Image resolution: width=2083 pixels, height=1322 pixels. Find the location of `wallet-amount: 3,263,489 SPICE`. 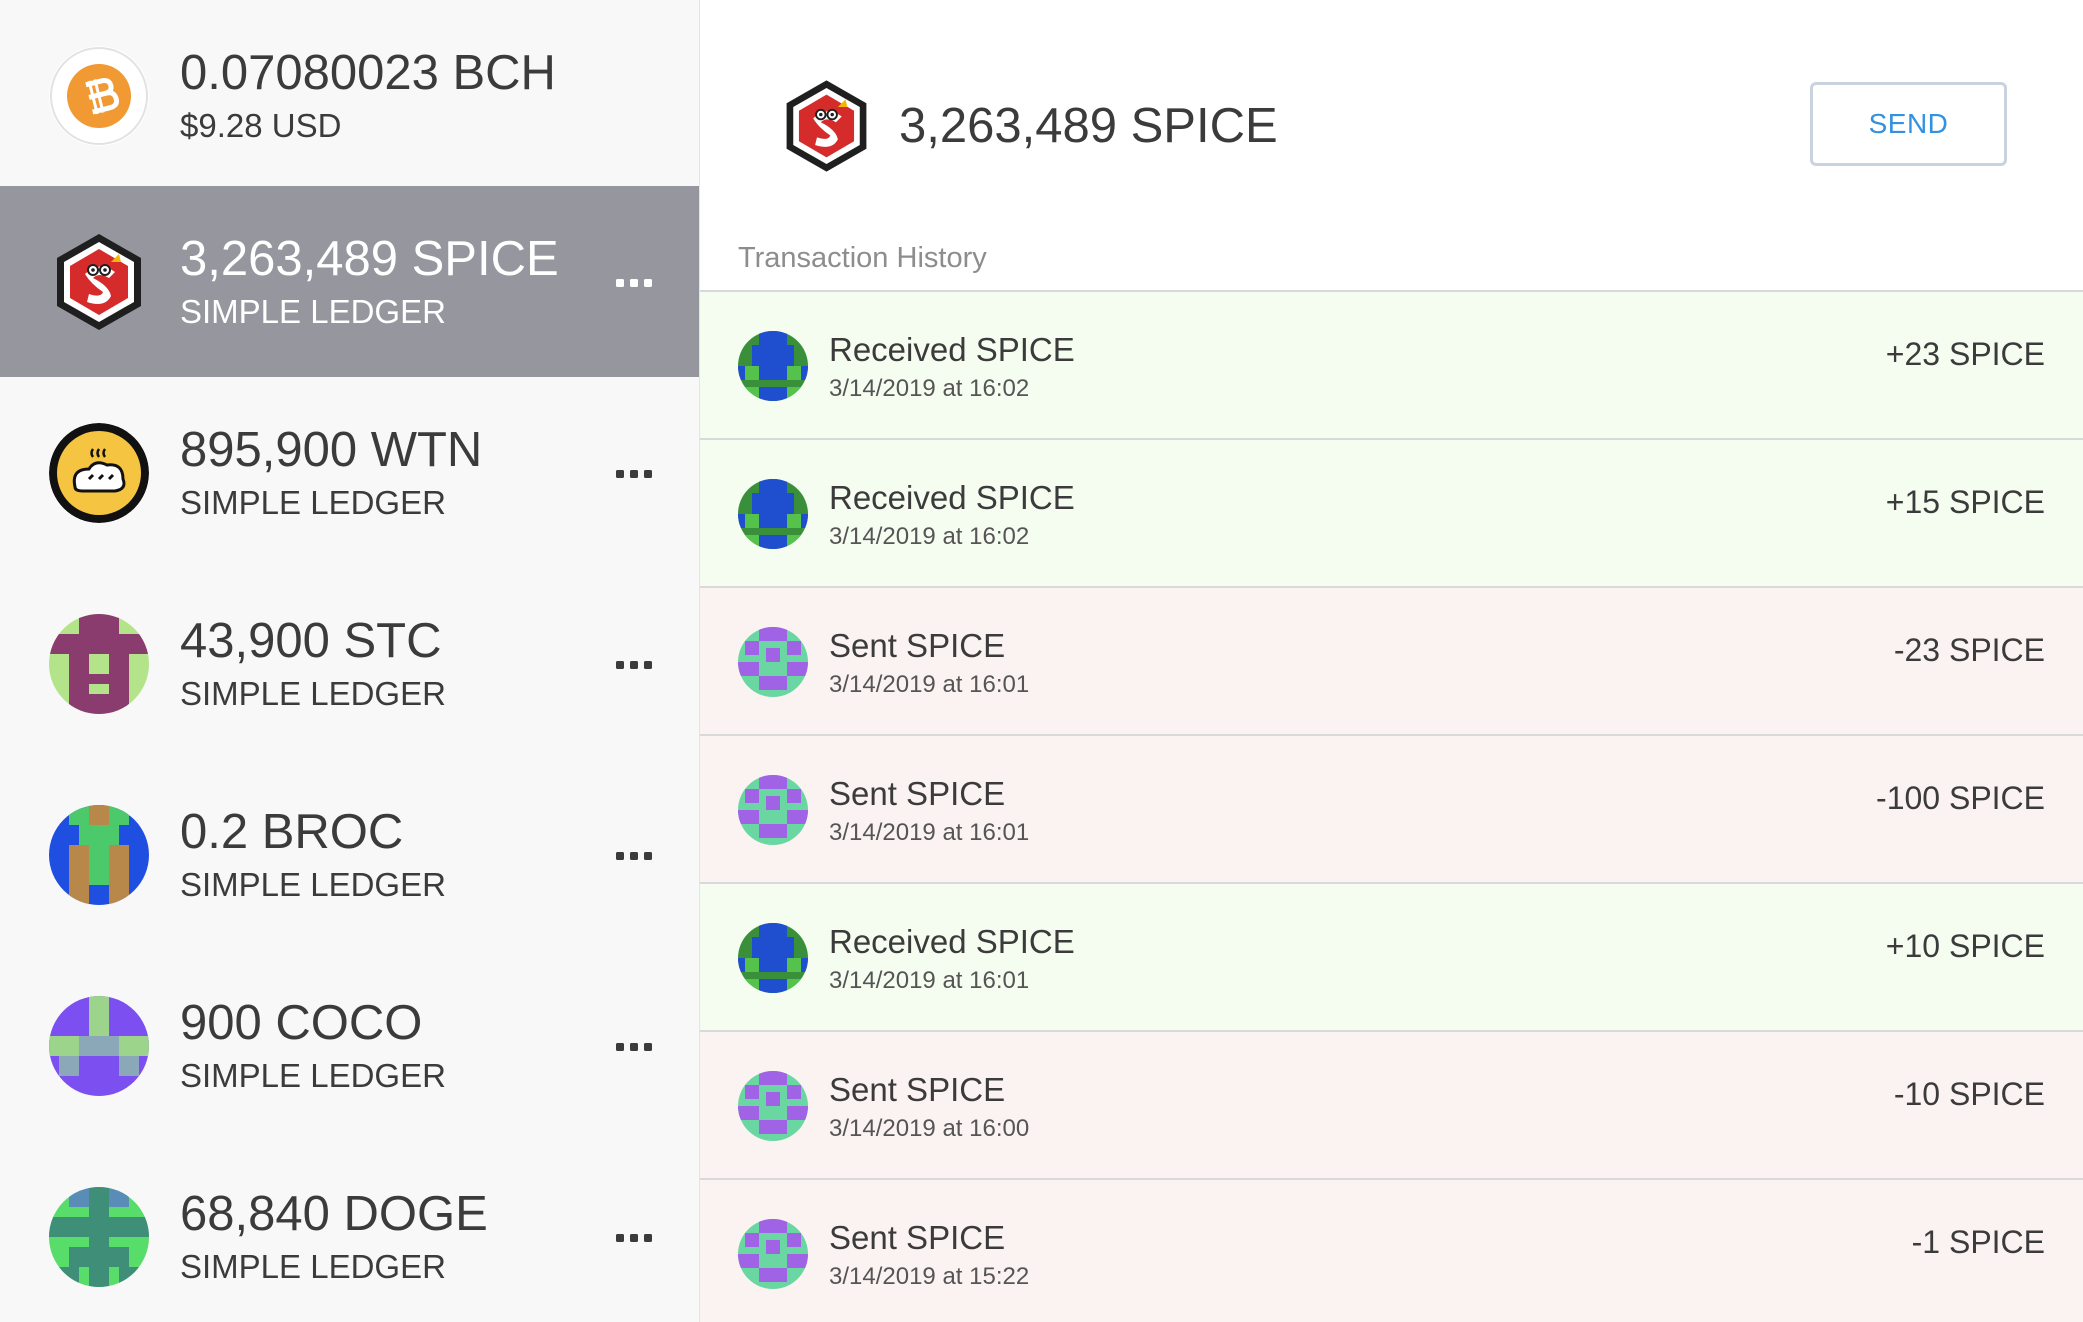

wallet-amount: 3,263,489 SPICE is located at coordinates (369, 259).